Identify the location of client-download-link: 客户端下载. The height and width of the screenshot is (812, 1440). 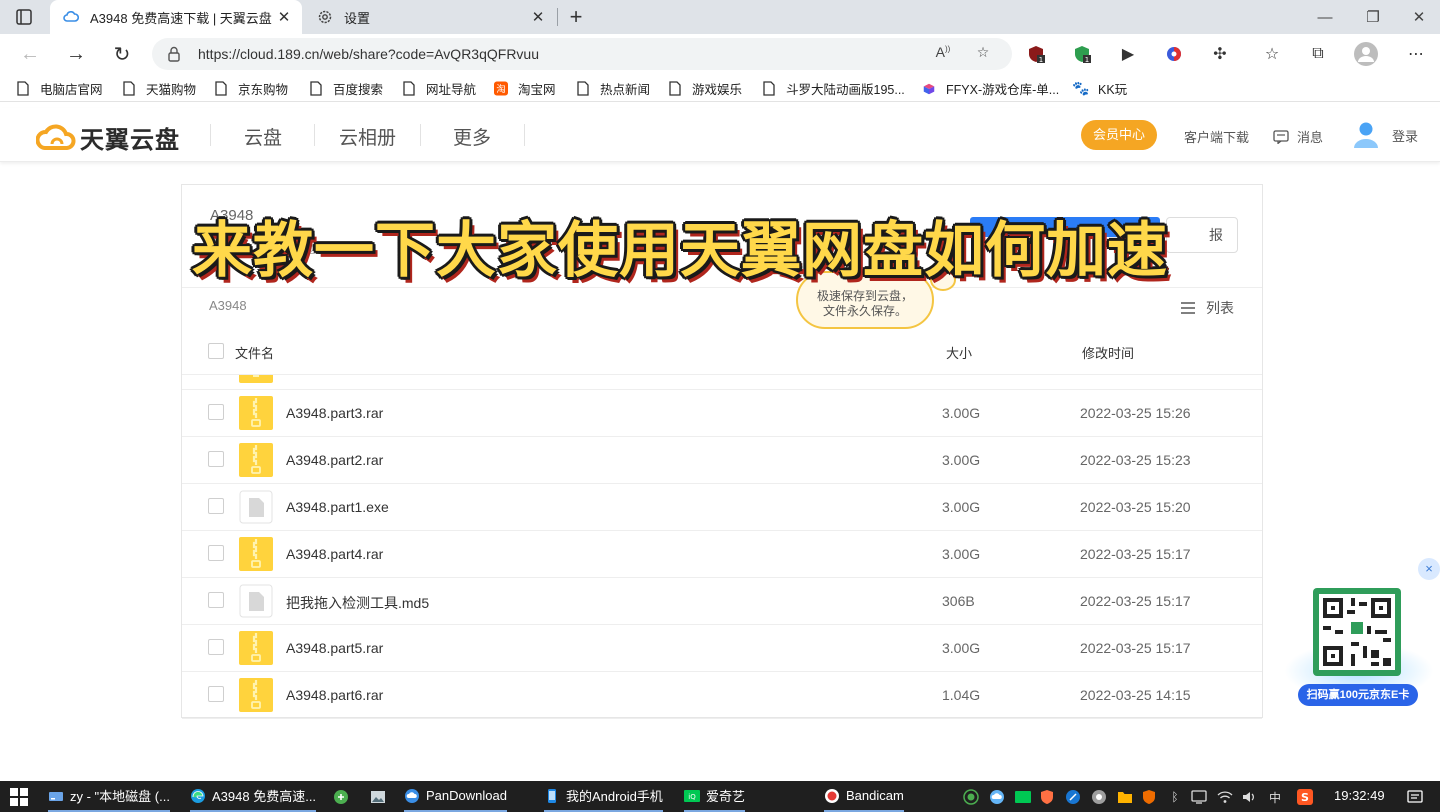
(1216, 136).